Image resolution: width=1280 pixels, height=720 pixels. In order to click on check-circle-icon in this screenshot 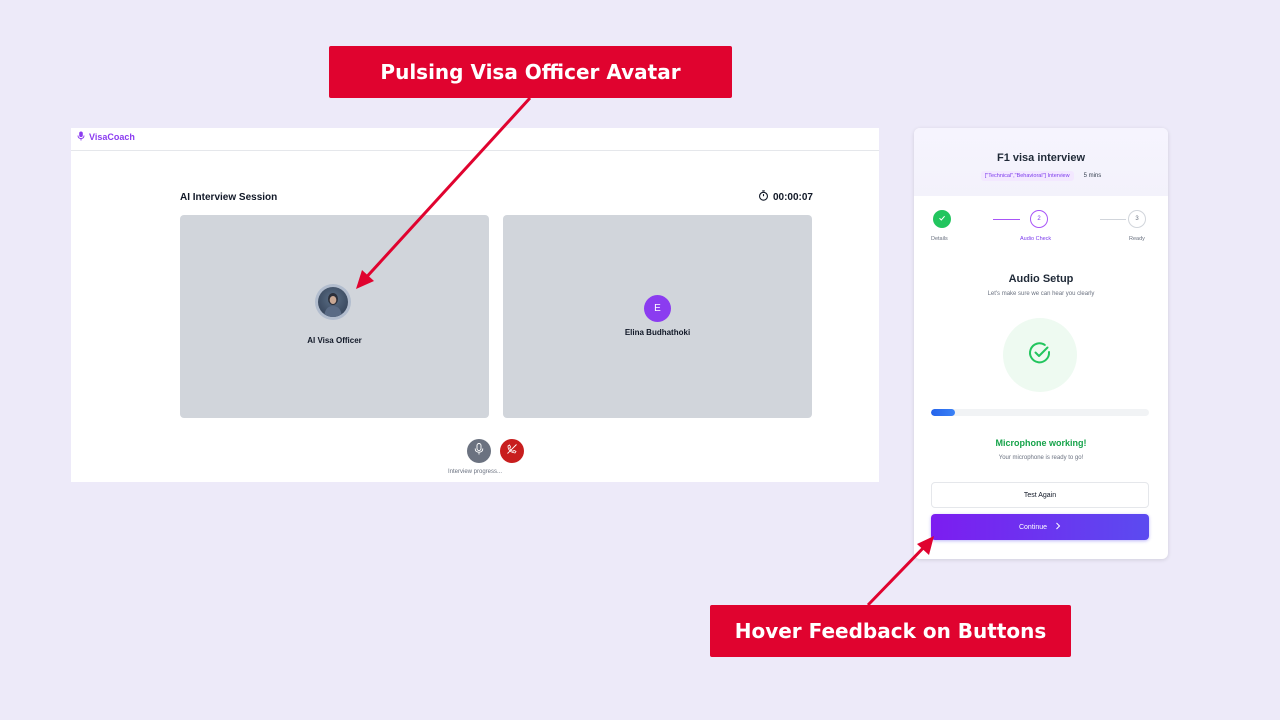, I will do `click(1040, 355)`.